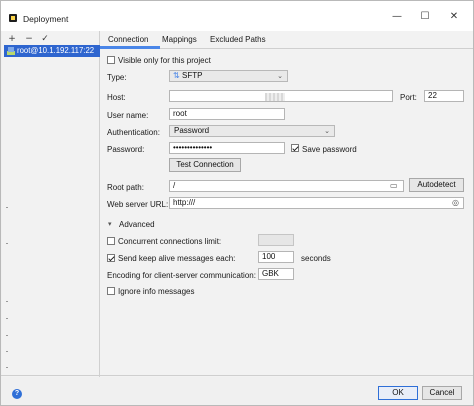  Describe the element at coordinates (111, 258) in the screenshot. I see `keep-alive-checkbox` at that location.